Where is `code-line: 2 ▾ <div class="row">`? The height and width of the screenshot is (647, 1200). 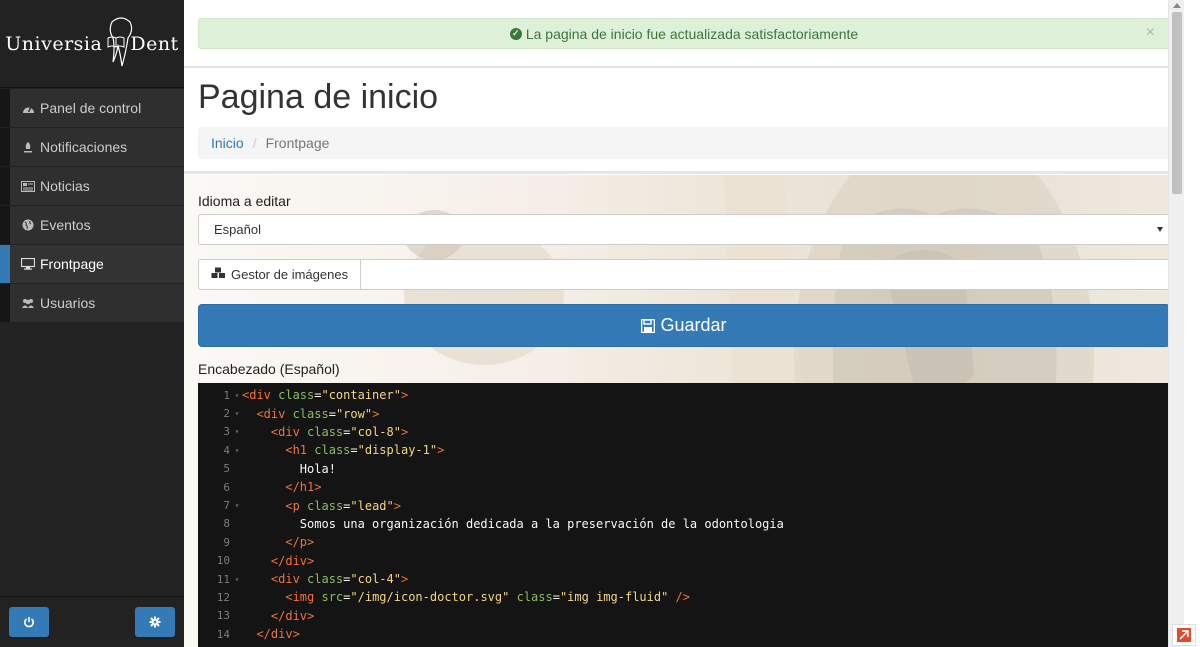 code-line: 2 ▾ <div class="row"> is located at coordinates (684, 413).